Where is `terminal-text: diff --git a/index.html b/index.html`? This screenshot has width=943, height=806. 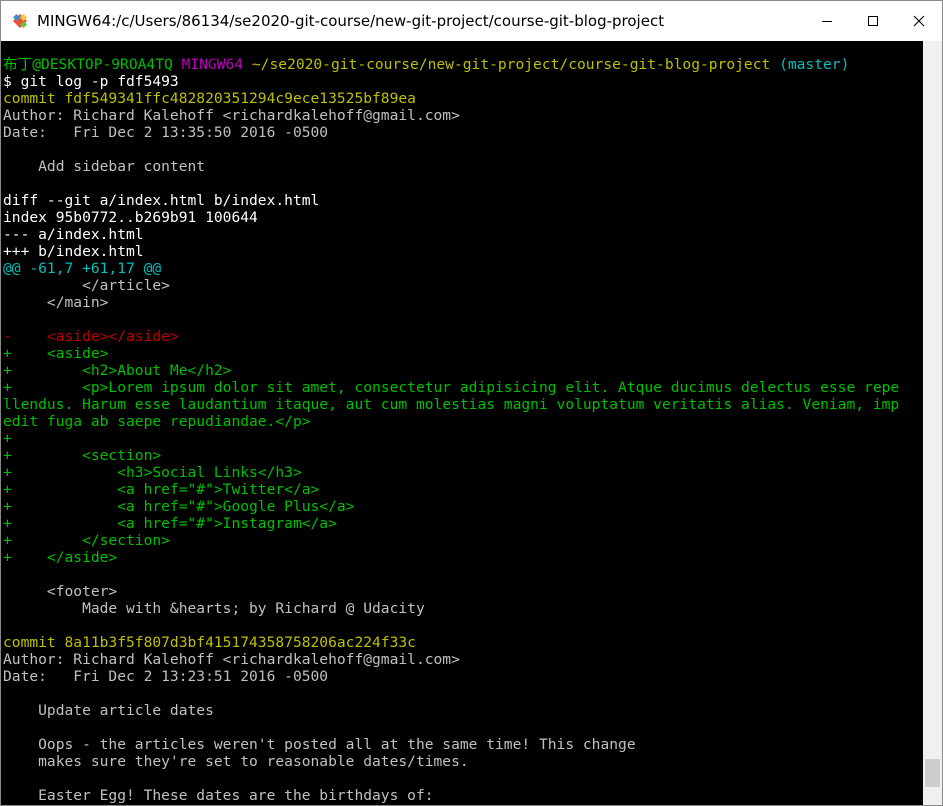
terminal-text: diff --git a/index.html b/index.html is located at coordinates (161, 200).